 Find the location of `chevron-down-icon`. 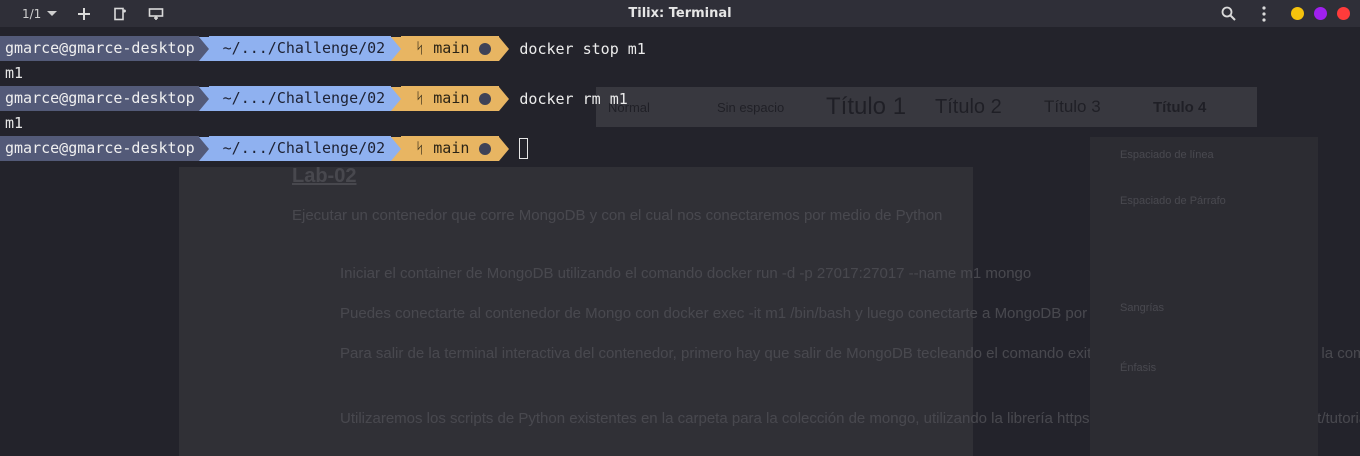

chevron-down-icon is located at coordinates (52, 13).